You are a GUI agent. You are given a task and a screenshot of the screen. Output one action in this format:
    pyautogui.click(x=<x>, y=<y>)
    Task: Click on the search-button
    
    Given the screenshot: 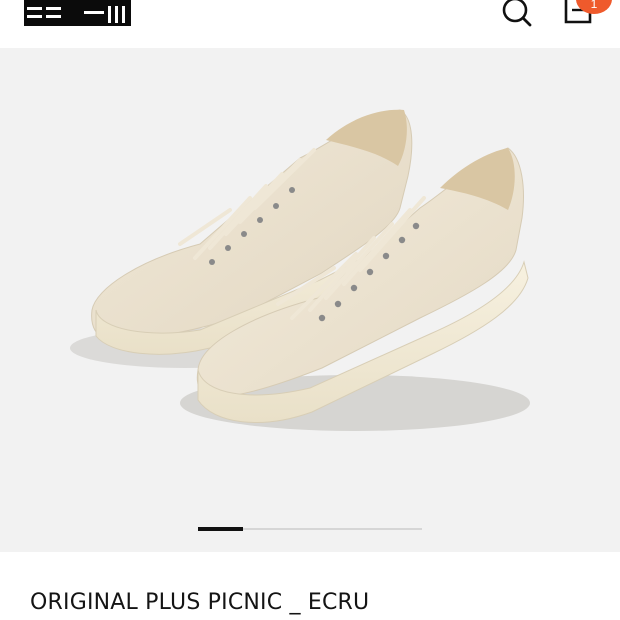 What is the action you would take?
    pyautogui.click(x=515, y=15)
    